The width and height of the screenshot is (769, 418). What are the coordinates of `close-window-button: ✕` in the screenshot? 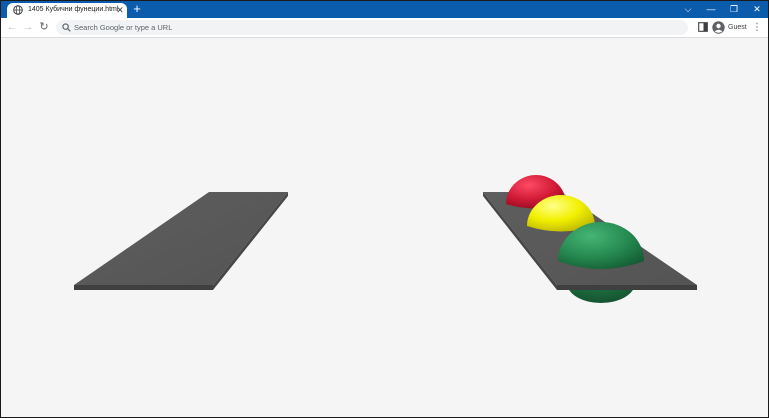 It's located at (757, 9).